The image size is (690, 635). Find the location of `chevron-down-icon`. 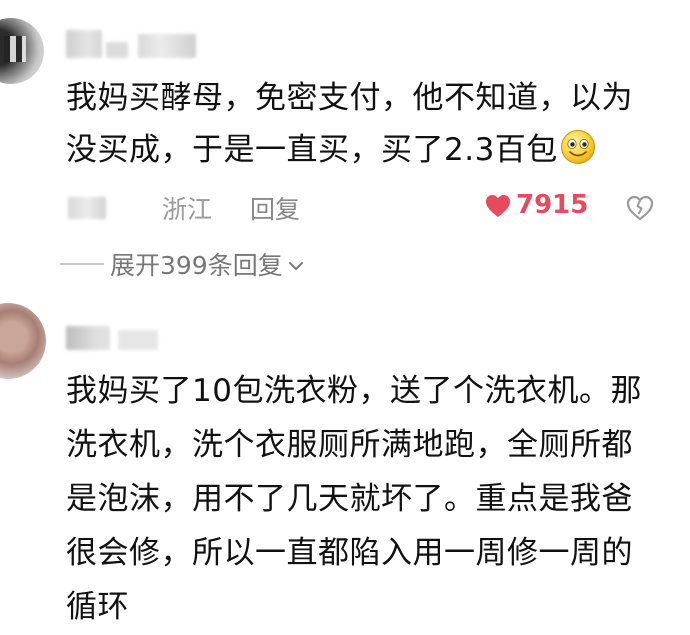

chevron-down-icon is located at coordinates (295, 266).